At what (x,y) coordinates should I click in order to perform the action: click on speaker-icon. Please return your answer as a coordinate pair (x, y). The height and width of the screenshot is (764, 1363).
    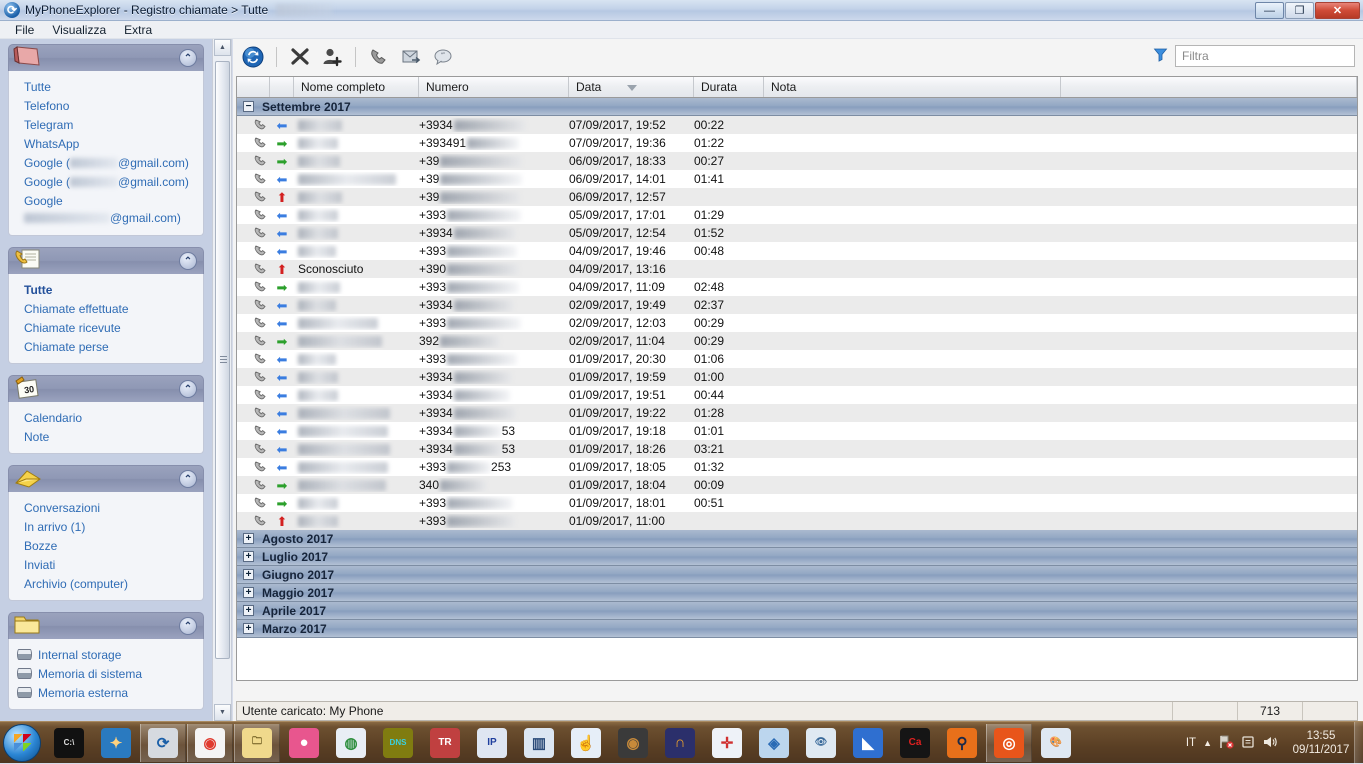
    Looking at the image, I should click on (1270, 743).